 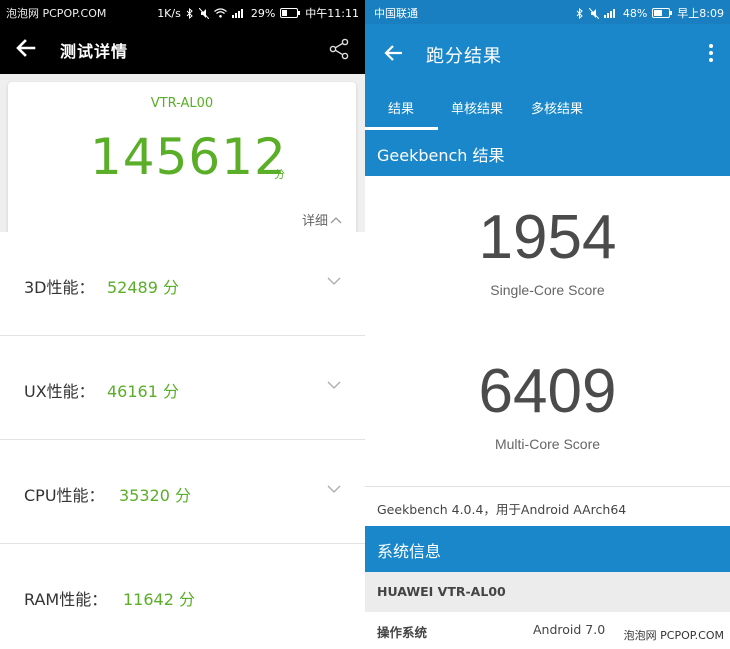 What do you see at coordinates (182, 103) in the screenshot?
I see `device-model: VTR-AL00` at bounding box center [182, 103].